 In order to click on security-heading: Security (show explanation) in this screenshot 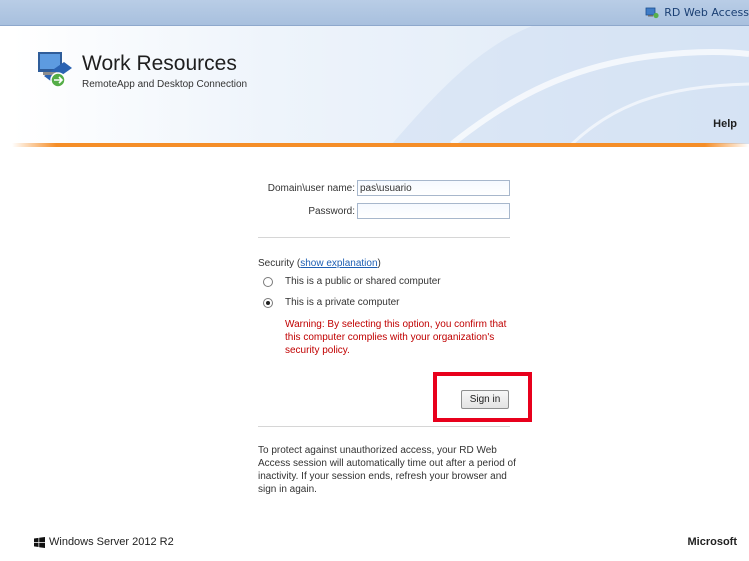, I will do `click(319, 263)`.